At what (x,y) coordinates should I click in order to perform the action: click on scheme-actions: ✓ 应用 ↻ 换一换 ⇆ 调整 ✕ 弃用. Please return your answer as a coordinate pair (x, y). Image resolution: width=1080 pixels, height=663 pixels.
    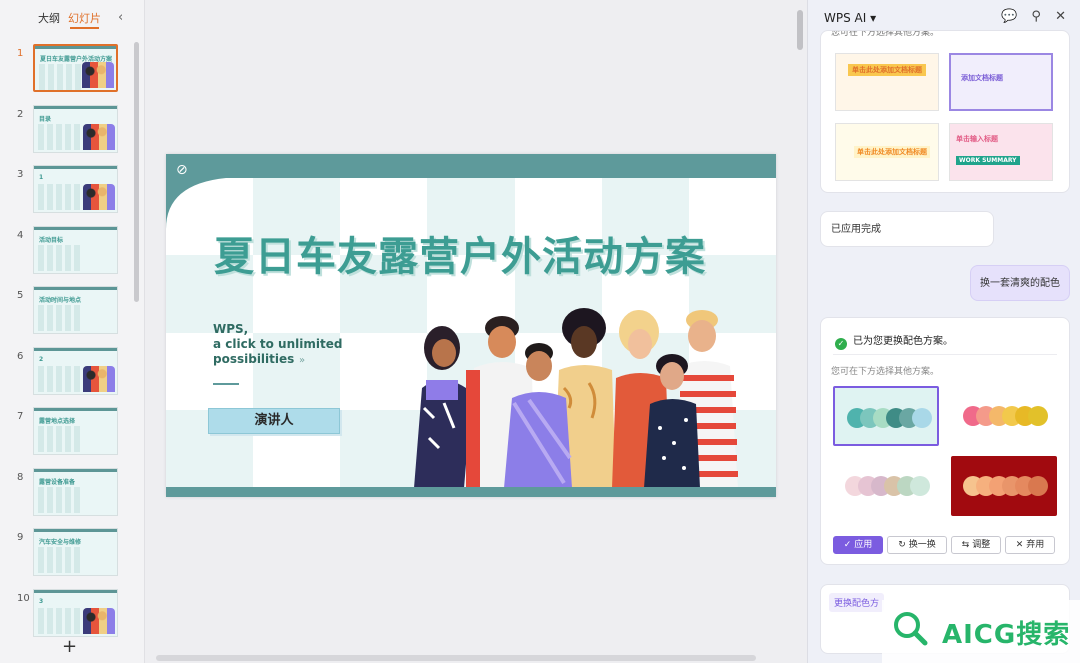
    Looking at the image, I should click on (948, 545).